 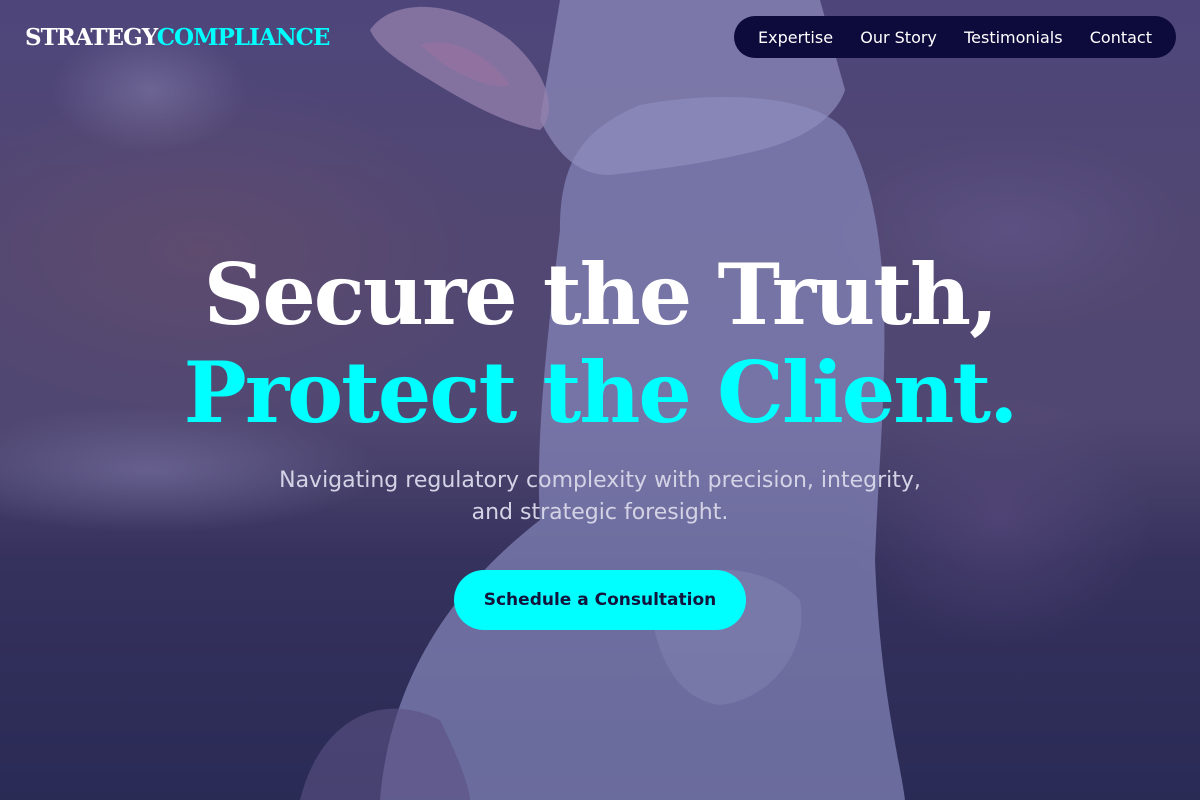 What do you see at coordinates (243, 37) in the screenshot?
I see `logo-text-compliance: COMPLIANCE` at bounding box center [243, 37].